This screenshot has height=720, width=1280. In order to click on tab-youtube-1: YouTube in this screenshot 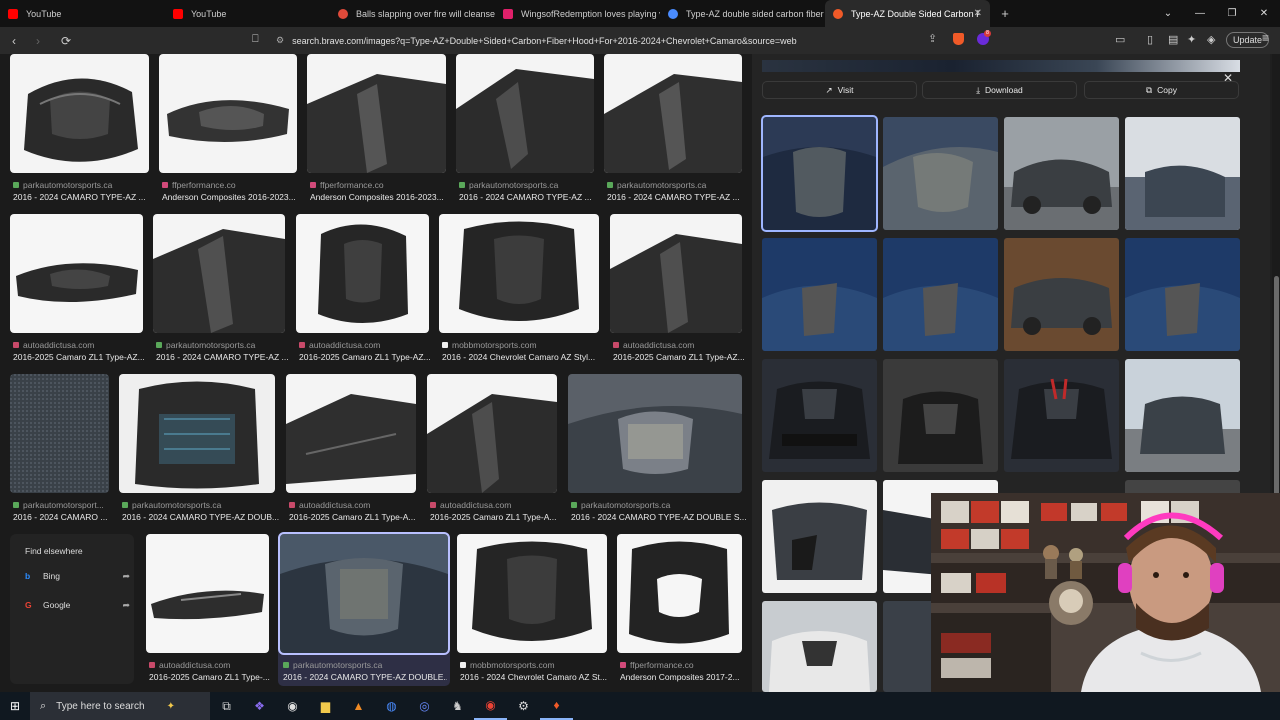, I will do `click(82, 13)`.